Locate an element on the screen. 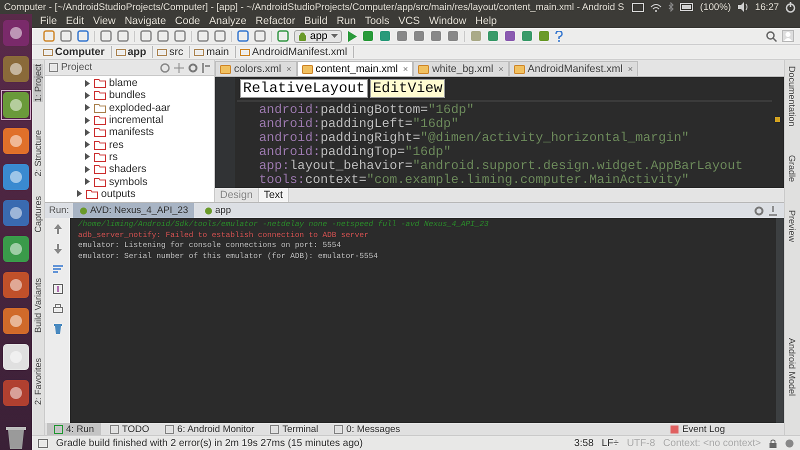 Image resolution: width=800 pixels, height=450 pixels. run-icon is located at coordinates (351, 36).